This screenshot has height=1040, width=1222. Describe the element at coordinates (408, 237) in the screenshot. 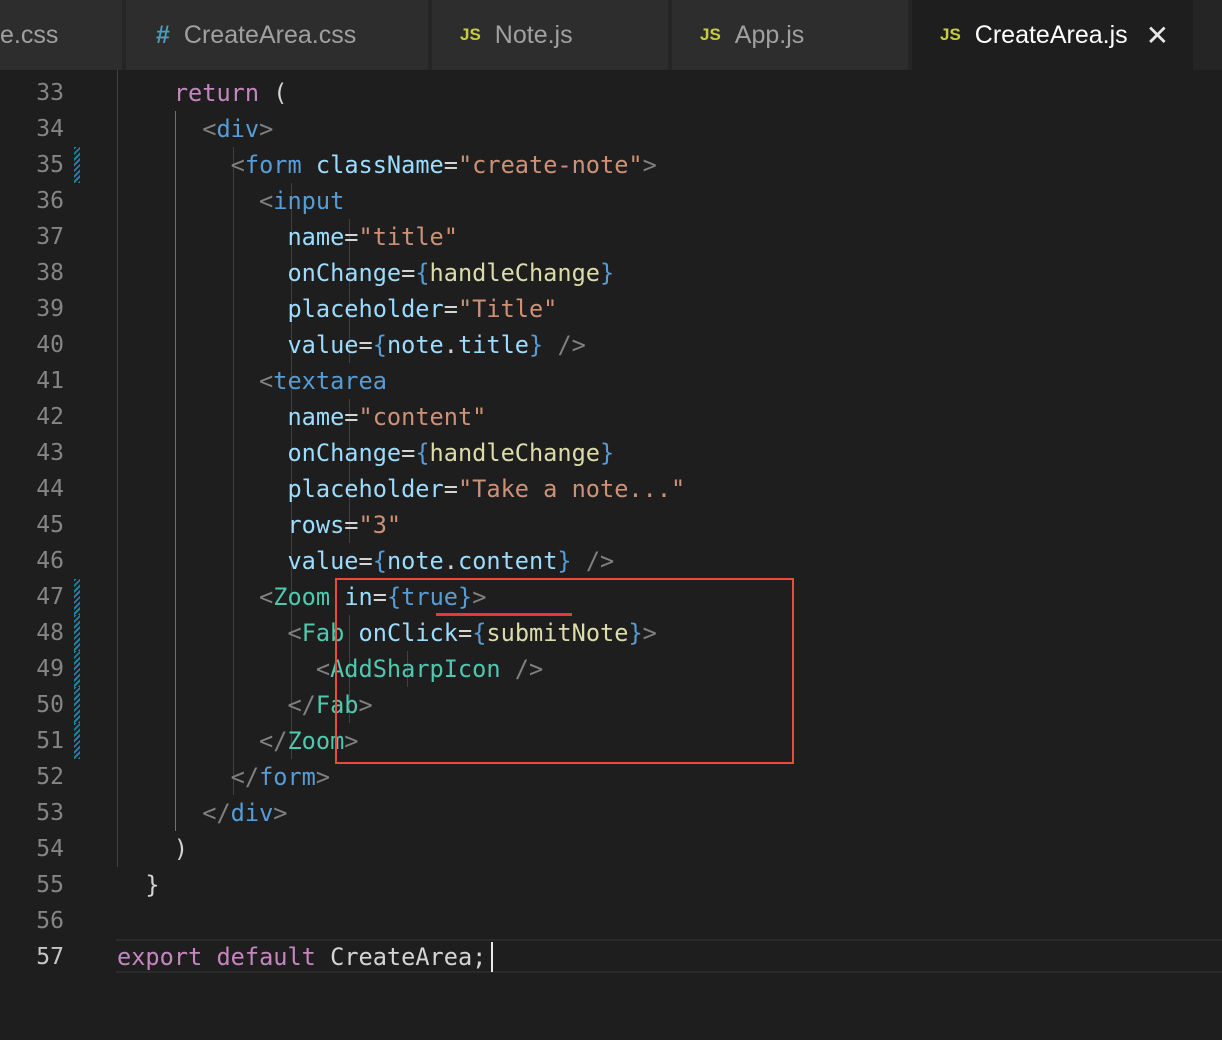

I see `code-token: "title"` at that location.